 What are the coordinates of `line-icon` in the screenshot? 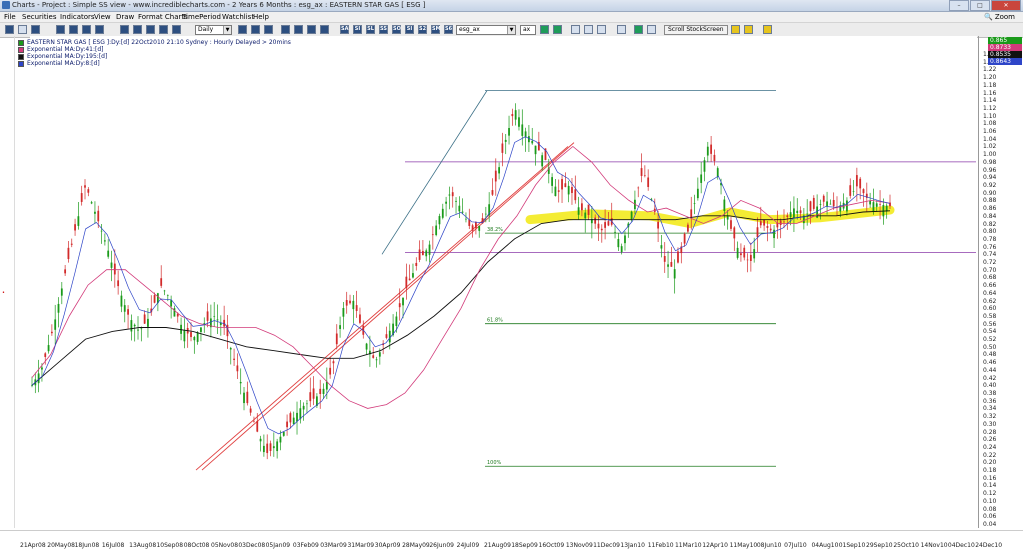 It's located at (86, 29).